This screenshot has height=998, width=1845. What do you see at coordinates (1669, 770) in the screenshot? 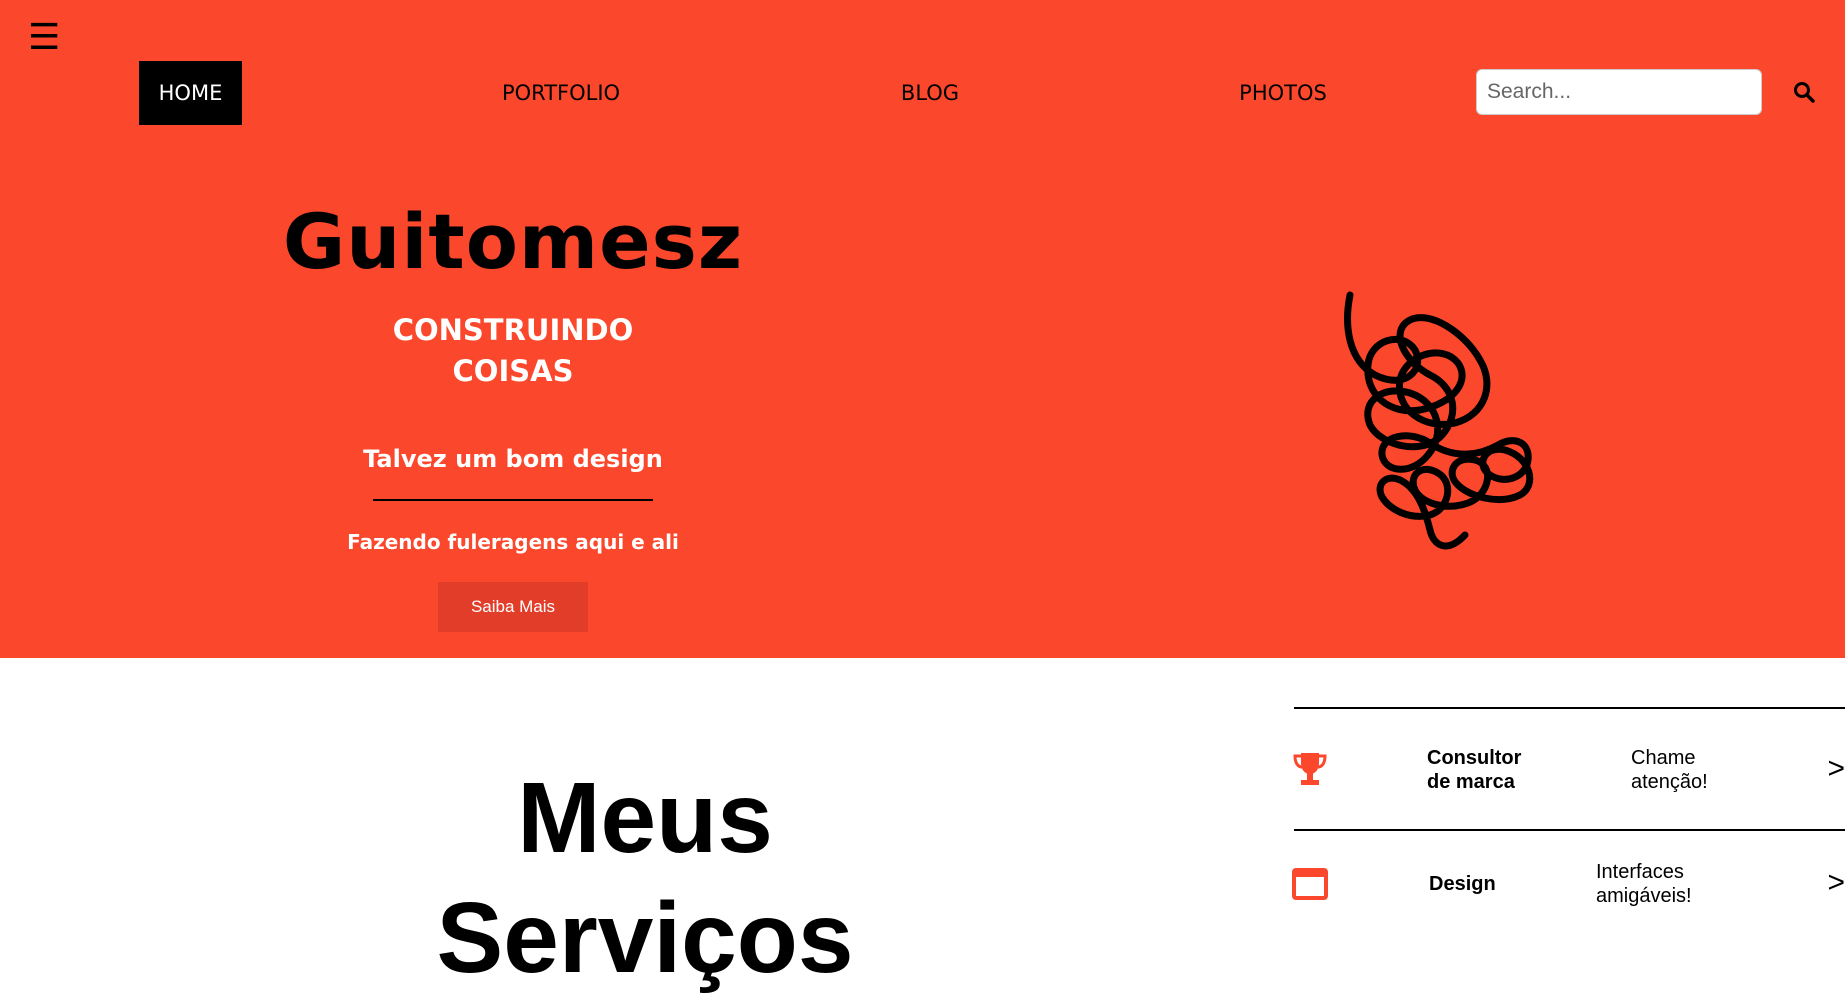
I see `service-description: Chame atenção!` at bounding box center [1669, 770].